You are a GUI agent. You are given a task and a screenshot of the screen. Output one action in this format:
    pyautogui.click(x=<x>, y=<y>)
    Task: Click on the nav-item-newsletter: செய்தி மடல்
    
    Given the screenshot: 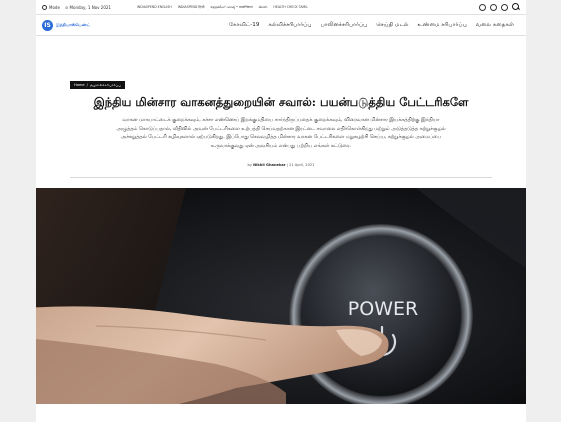 What is the action you would take?
    pyautogui.click(x=392, y=25)
    